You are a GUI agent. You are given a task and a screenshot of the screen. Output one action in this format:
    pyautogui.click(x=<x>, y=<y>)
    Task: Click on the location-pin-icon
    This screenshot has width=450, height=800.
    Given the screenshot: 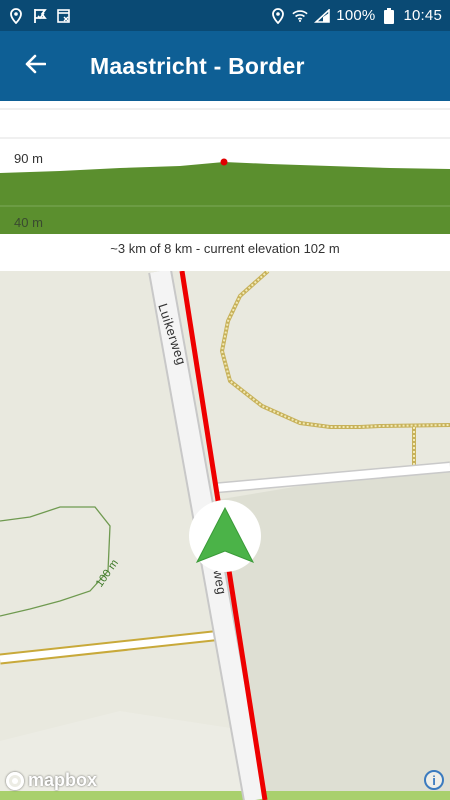 What is the action you would take?
    pyautogui.click(x=16, y=15)
    